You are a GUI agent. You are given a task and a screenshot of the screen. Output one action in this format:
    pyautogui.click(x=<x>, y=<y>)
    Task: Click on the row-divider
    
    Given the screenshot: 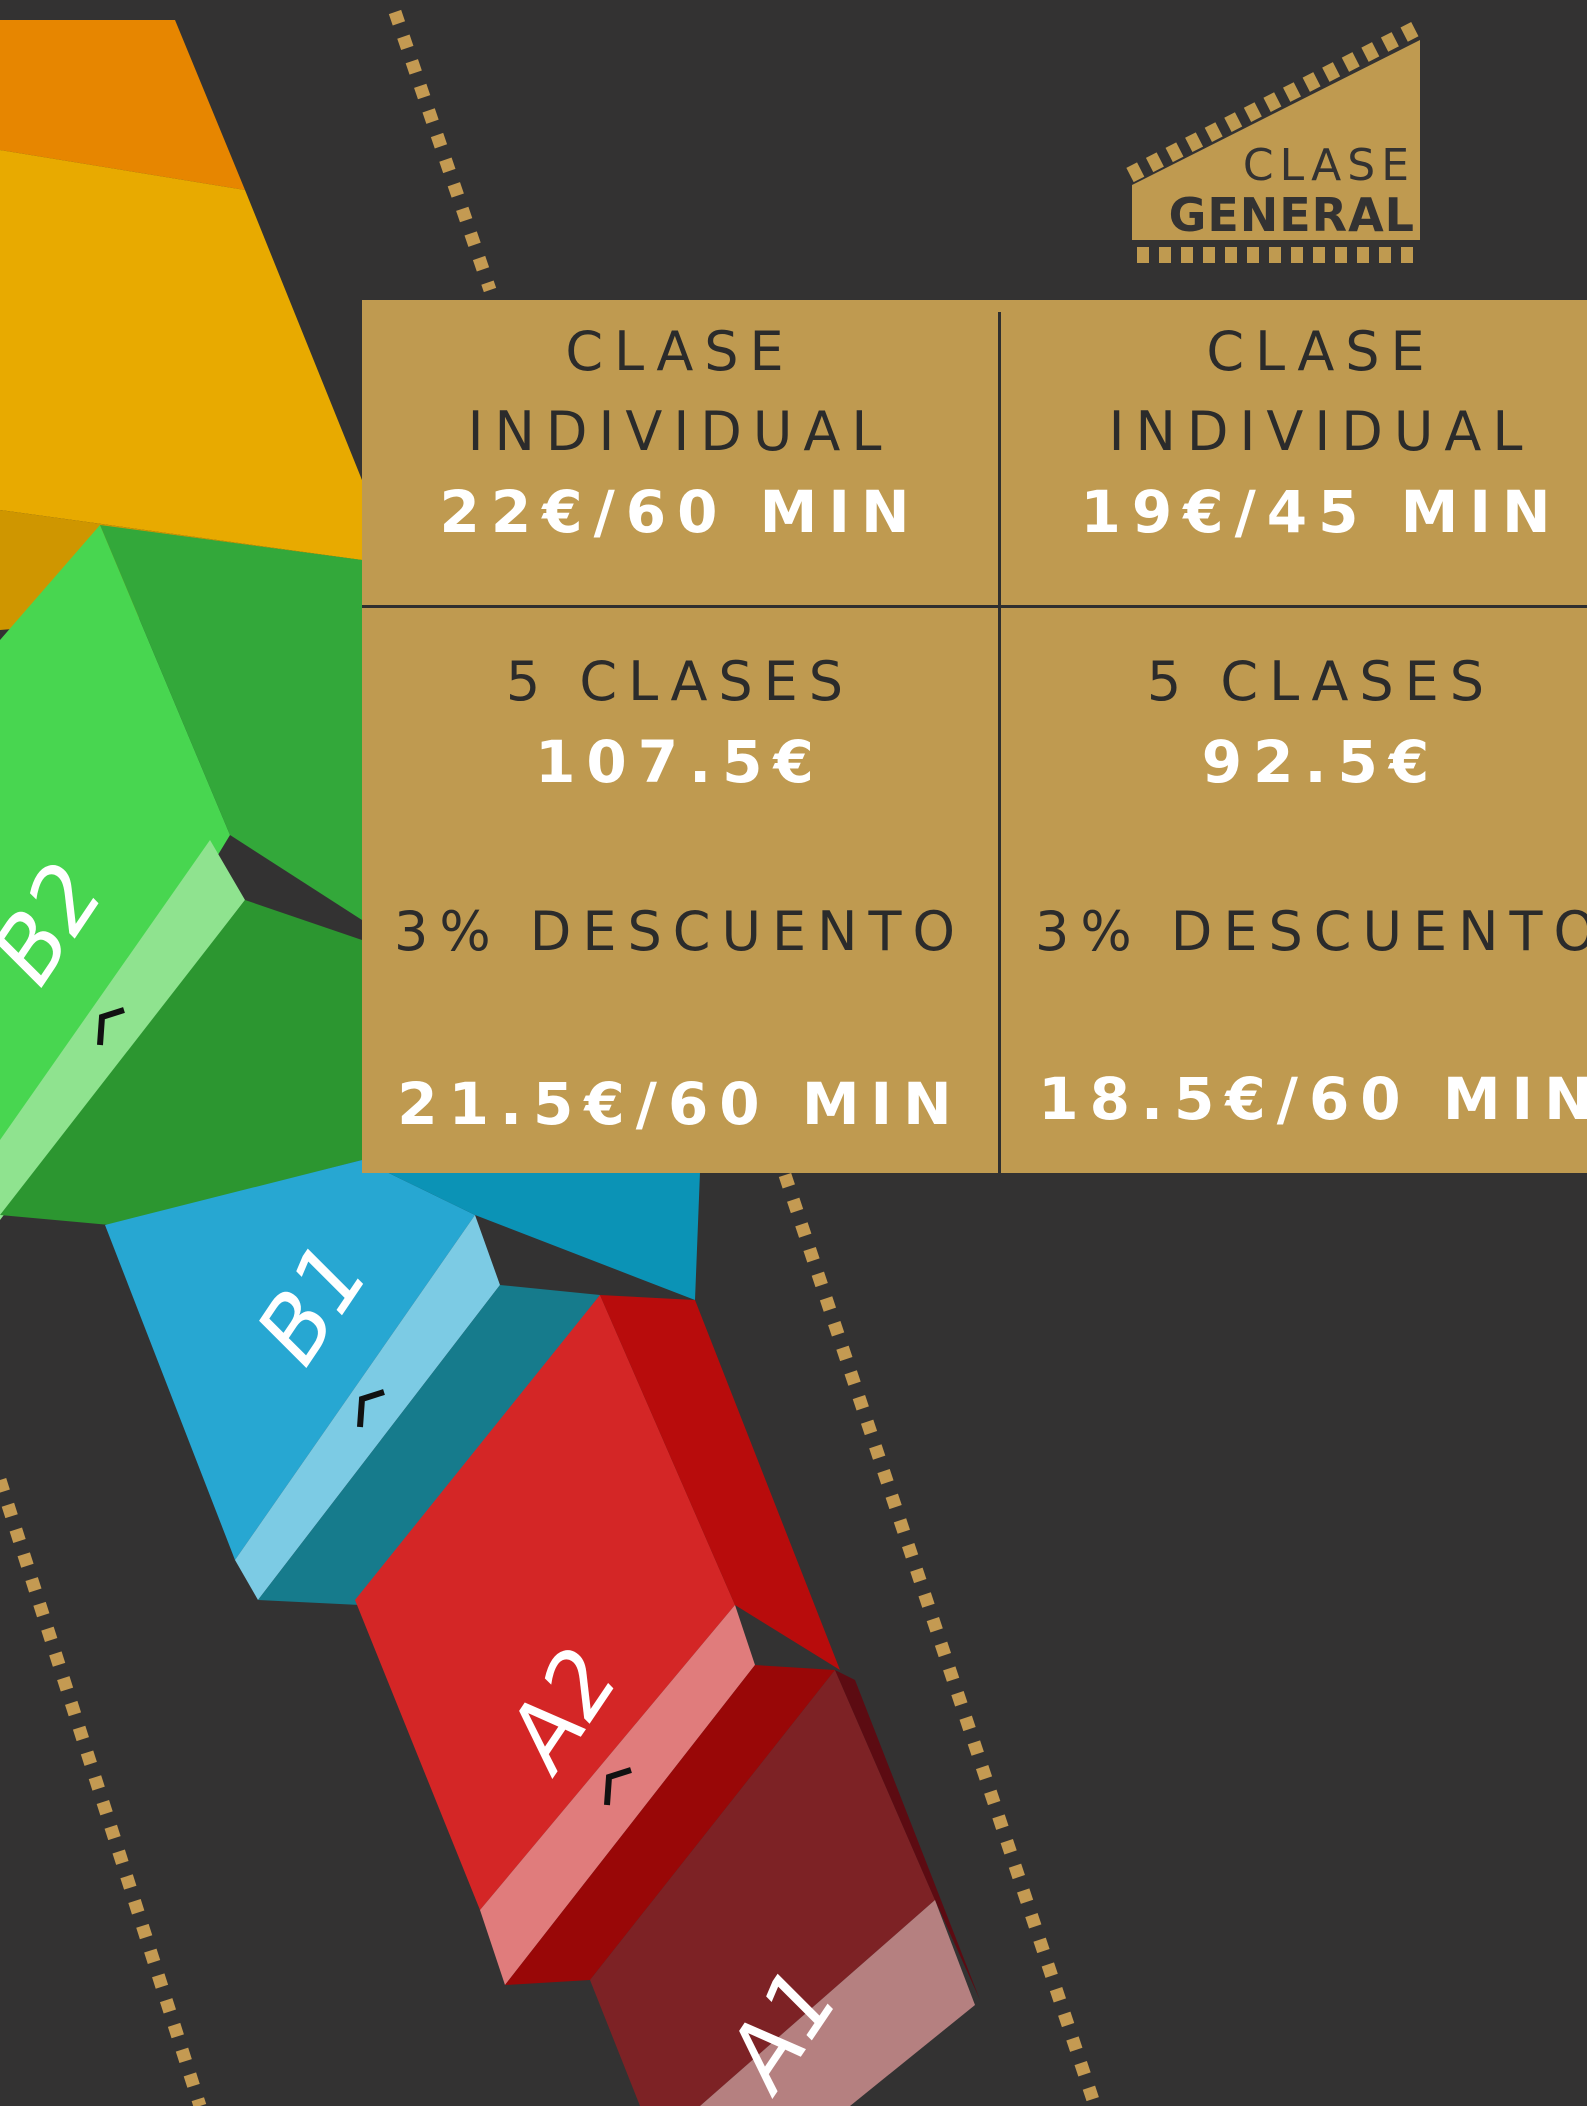 What is the action you would take?
    pyautogui.click(x=974, y=606)
    